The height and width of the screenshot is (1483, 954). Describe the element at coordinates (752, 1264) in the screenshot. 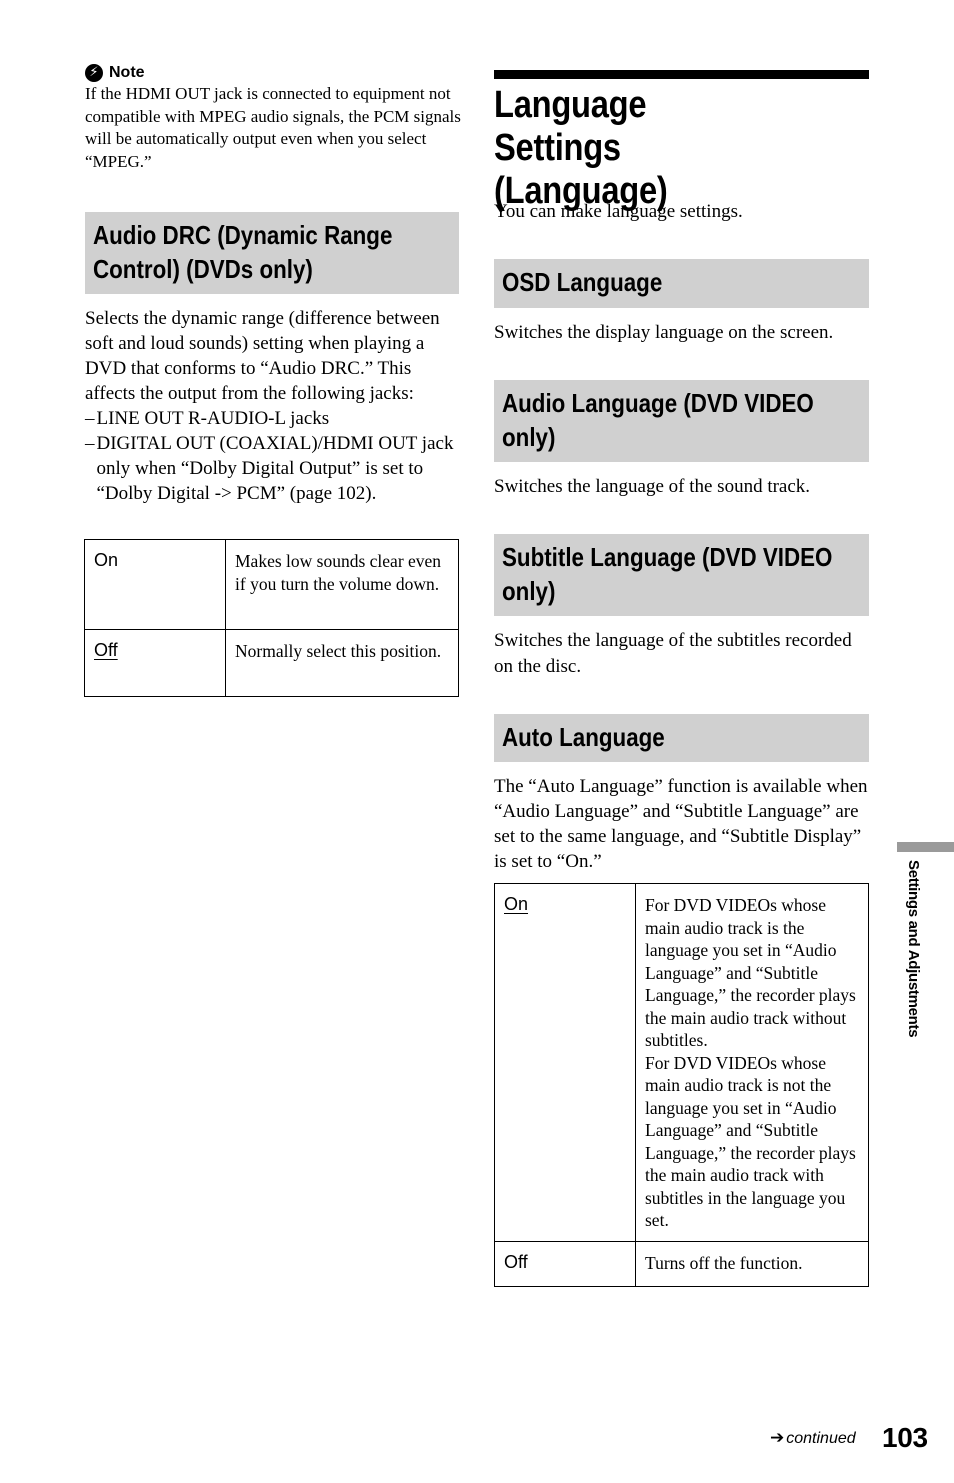

I see `option-desc: Turns off the function.` at that location.